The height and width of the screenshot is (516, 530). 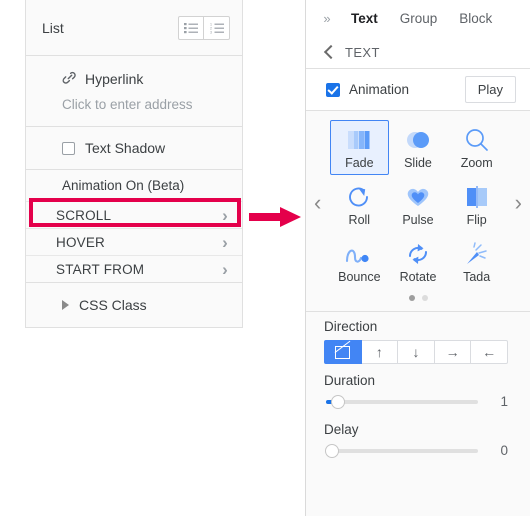 What do you see at coordinates (265, 217) in the screenshot?
I see `arrow-shaft` at bounding box center [265, 217].